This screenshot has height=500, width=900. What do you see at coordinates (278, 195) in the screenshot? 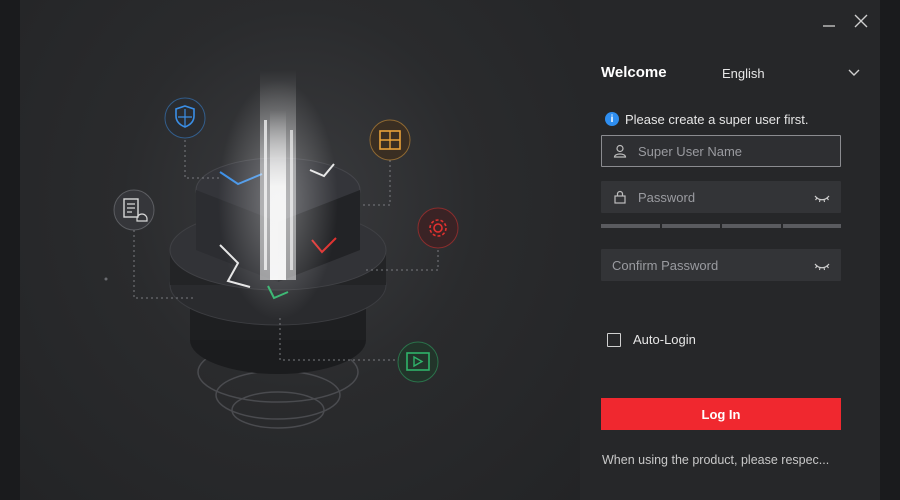
I see `light-beam` at bounding box center [278, 195].